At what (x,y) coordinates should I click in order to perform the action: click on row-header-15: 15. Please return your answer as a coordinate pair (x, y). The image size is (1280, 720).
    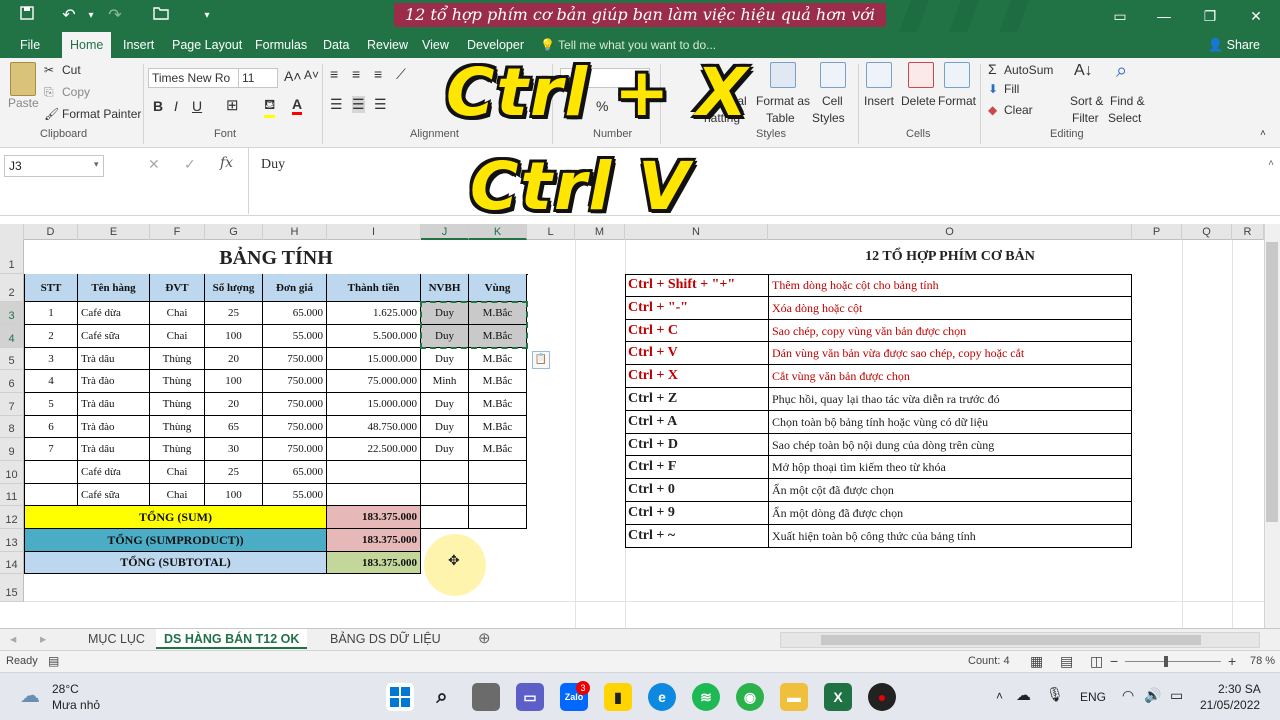
    Looking at the image, I should click on (12, 588).